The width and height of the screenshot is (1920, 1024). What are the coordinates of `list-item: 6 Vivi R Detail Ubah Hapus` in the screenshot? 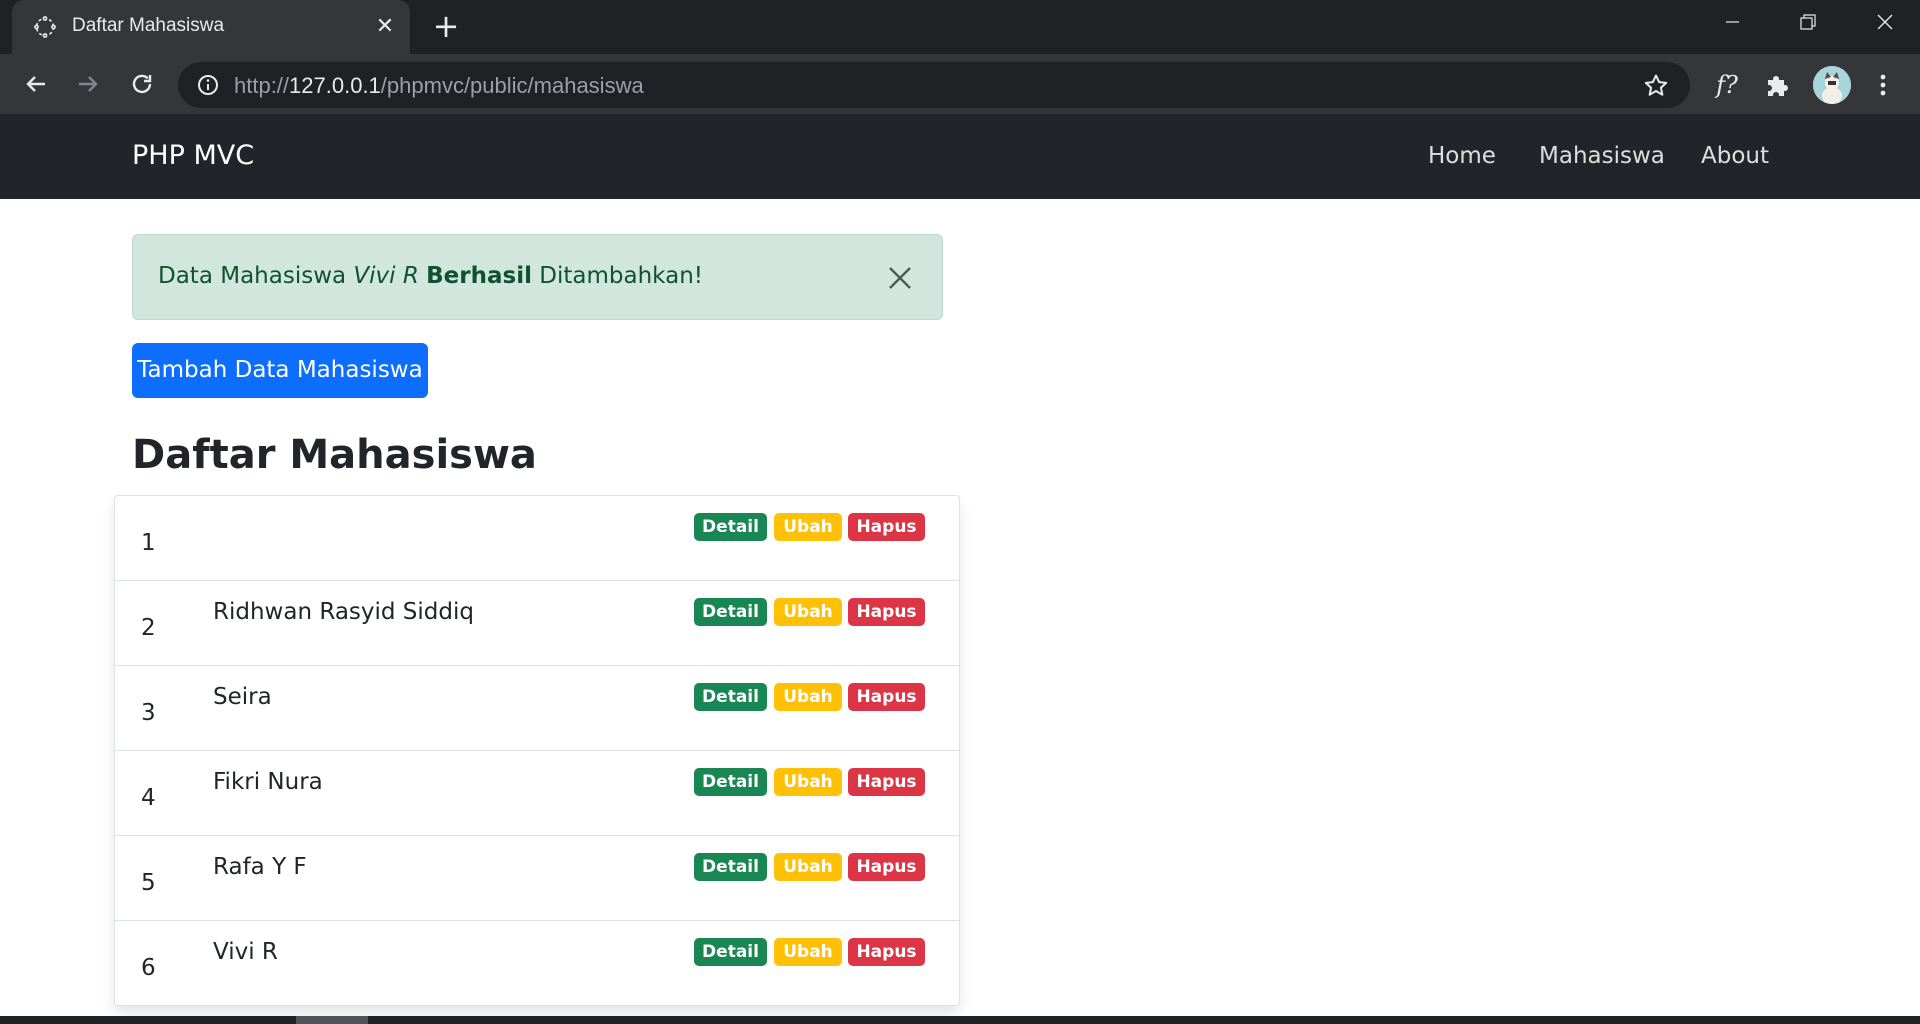 It's located at (537, 963).